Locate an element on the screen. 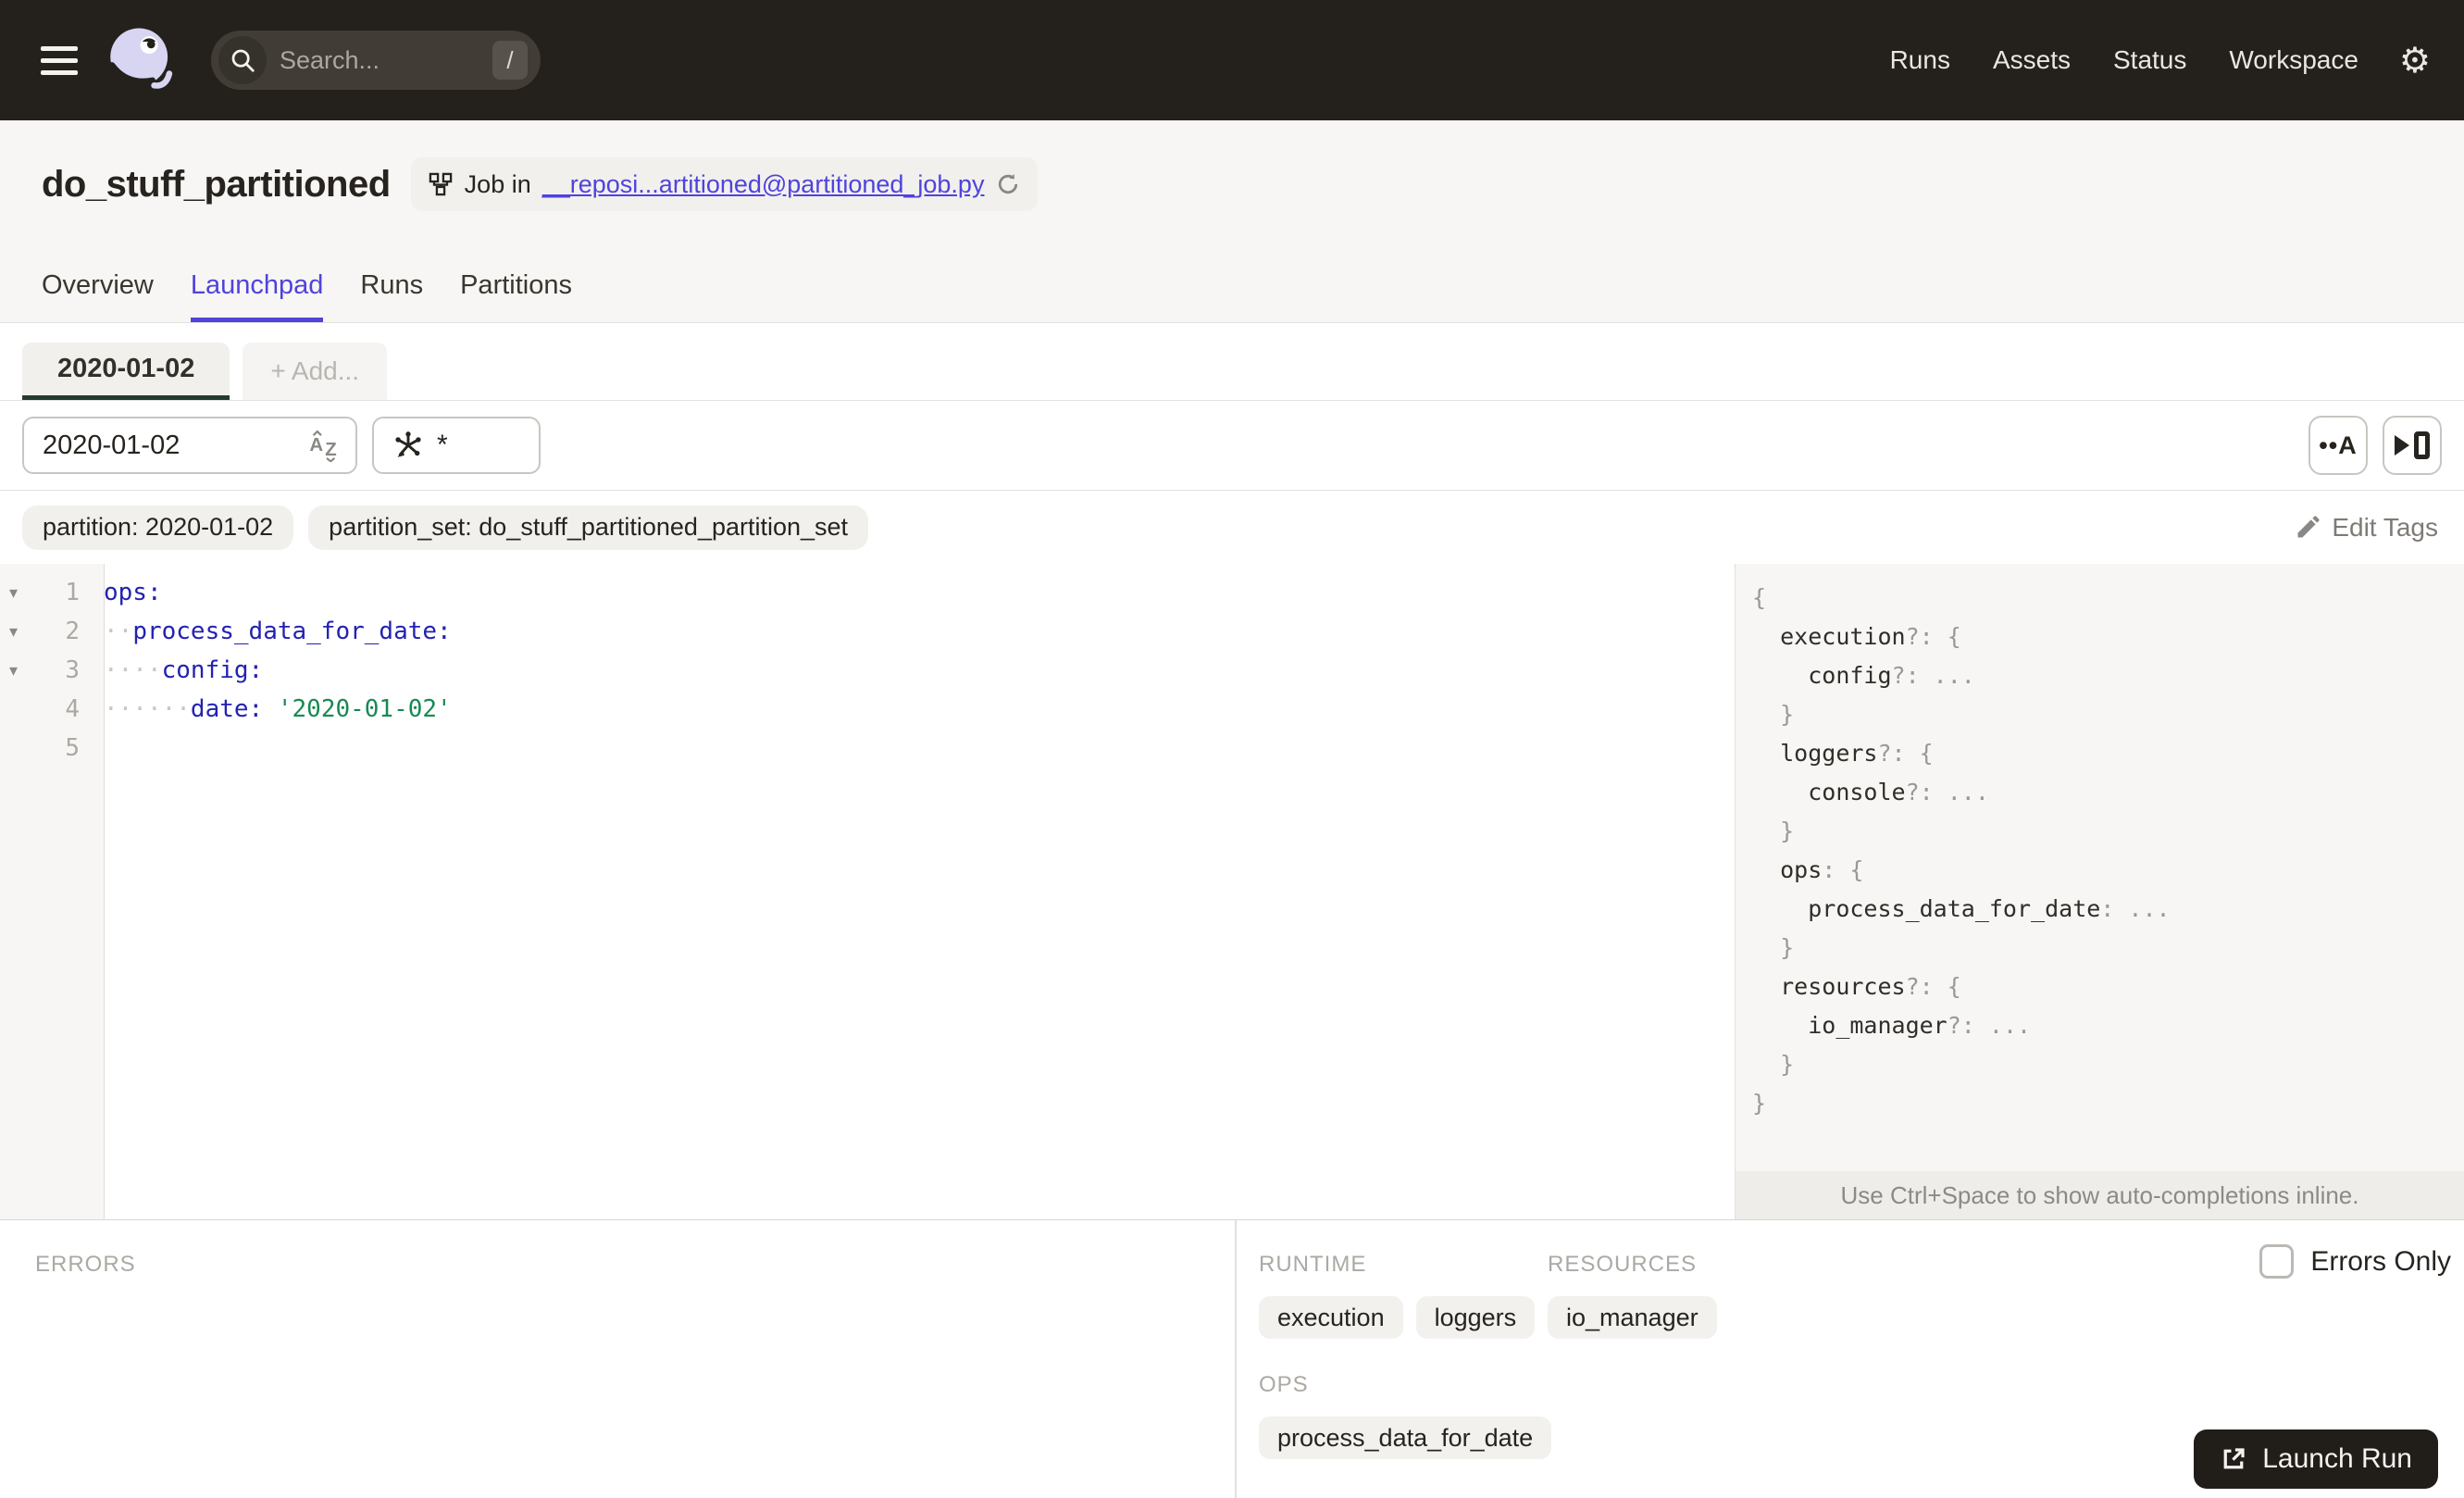  pencil-icon is located at coordinates (2308, 526).